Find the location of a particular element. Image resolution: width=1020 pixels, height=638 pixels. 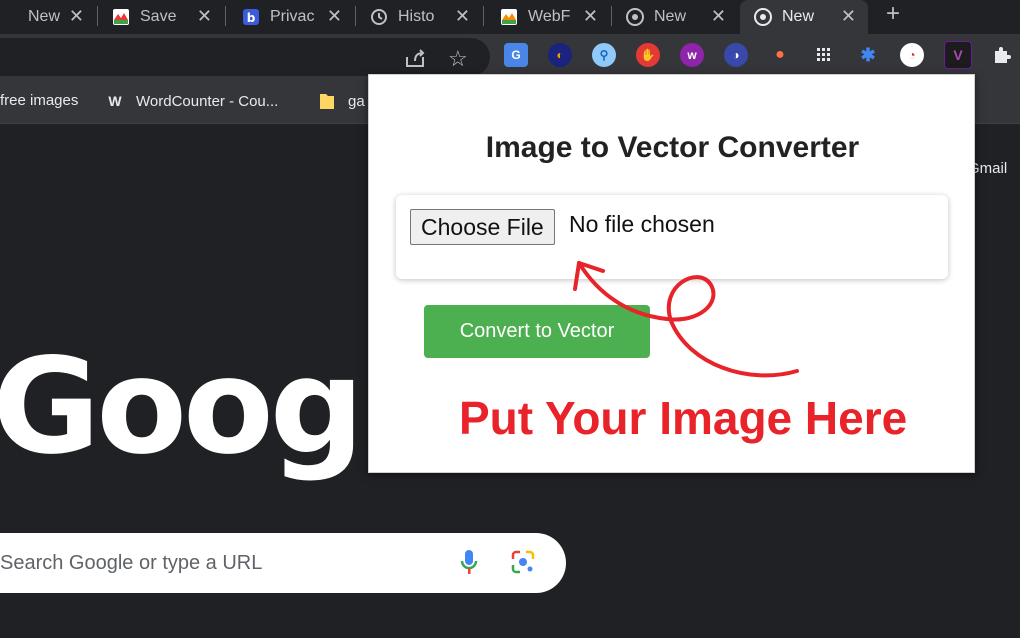

file-status-text: No file chosen is located at coordinates (642, 224).